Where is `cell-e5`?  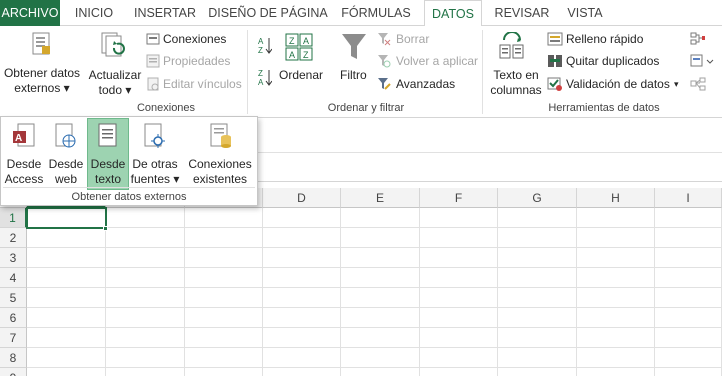
cell-e5 is located at coordinates (380, 298).